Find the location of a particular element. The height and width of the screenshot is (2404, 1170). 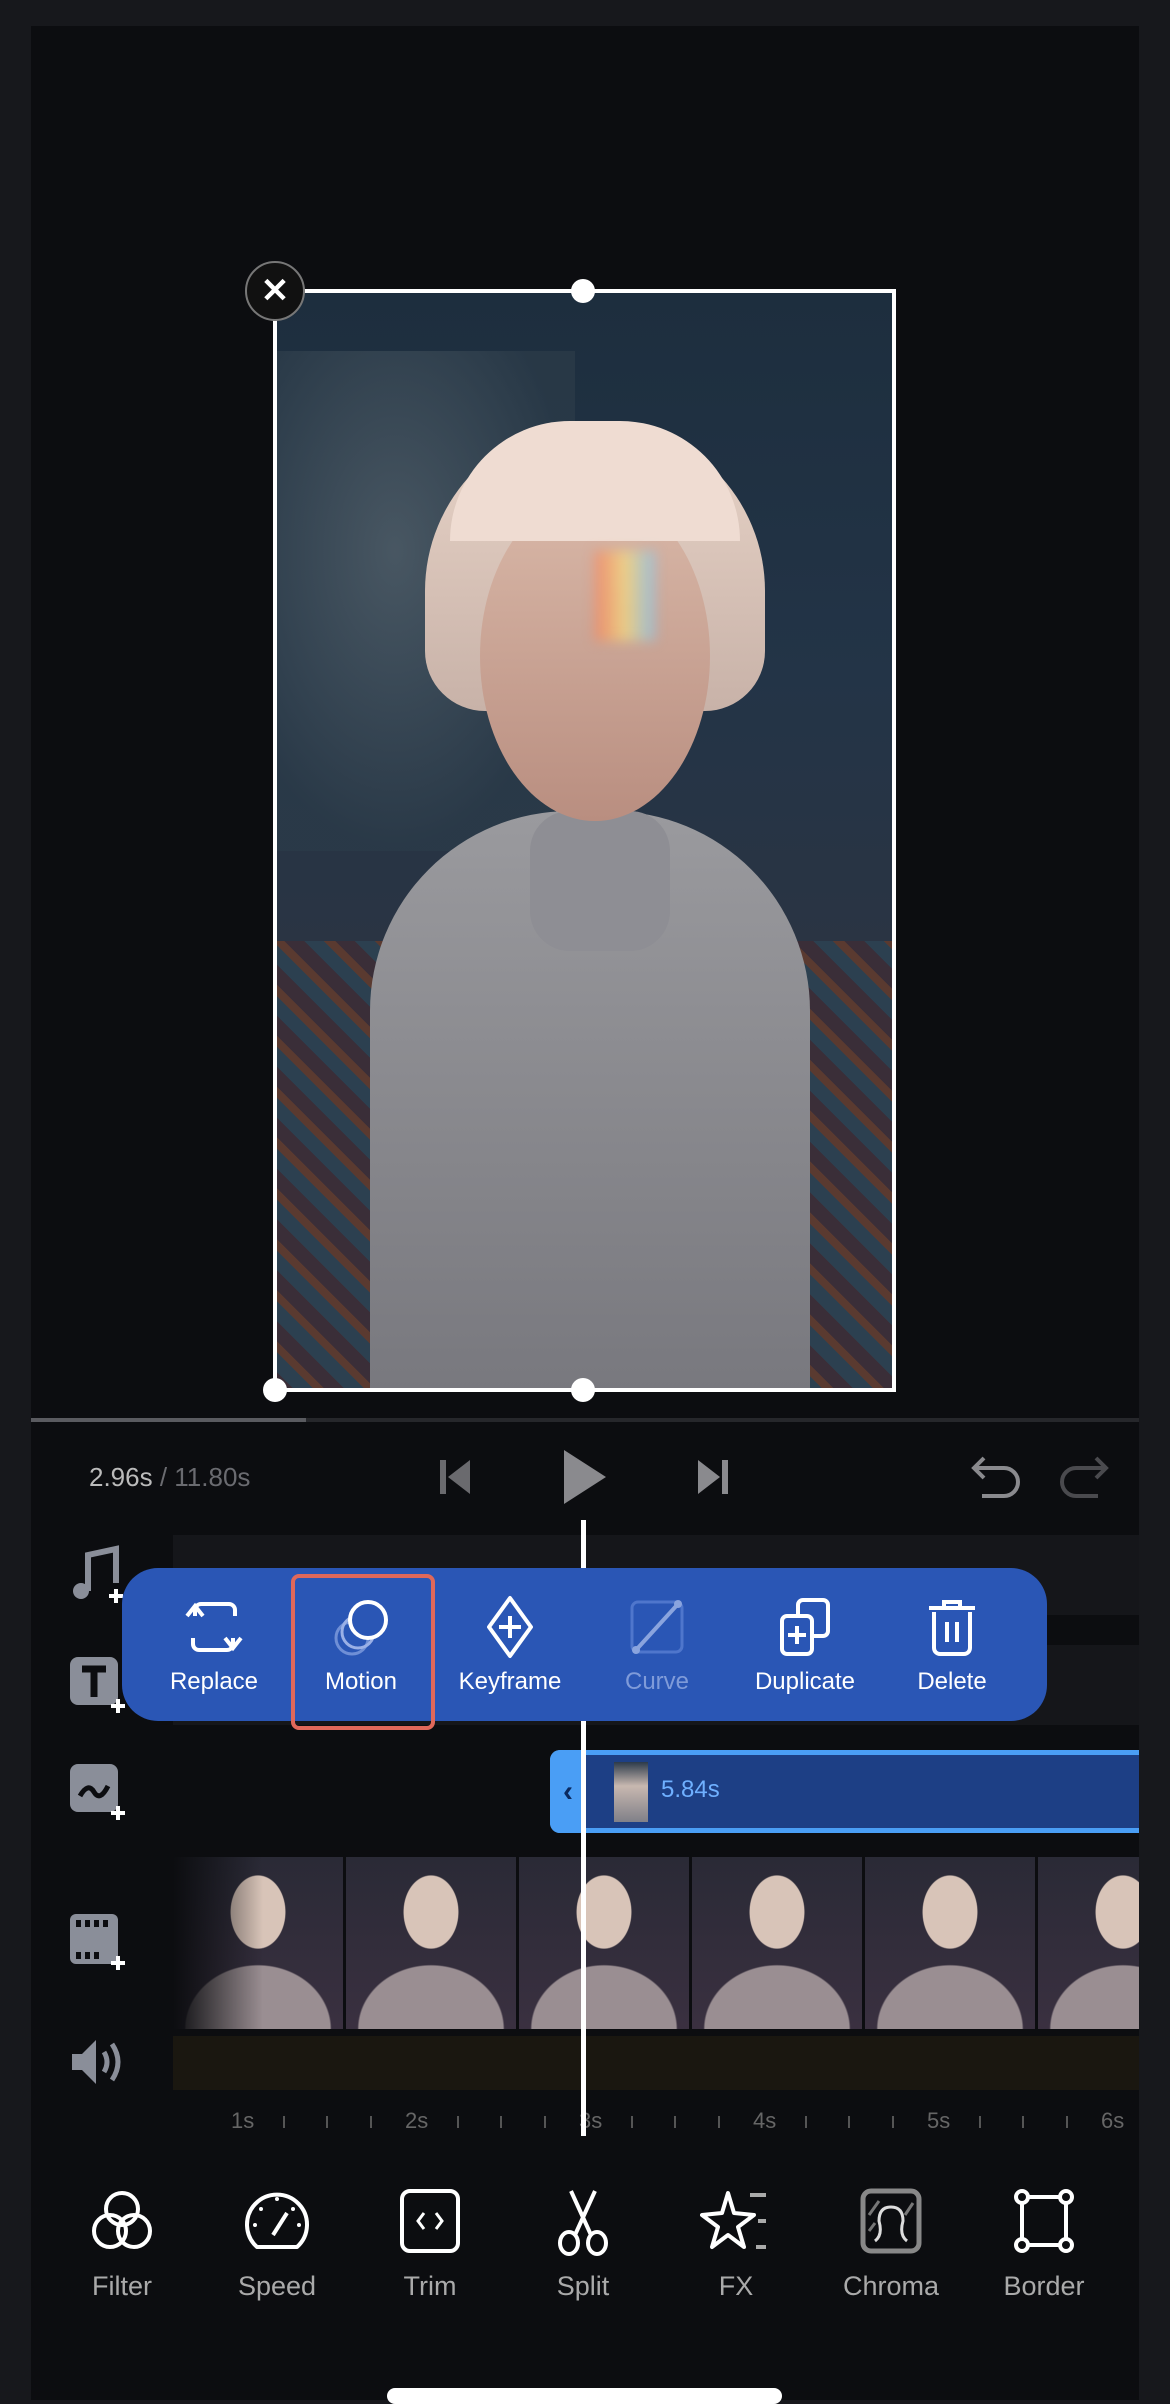

video-clip-strip is located at coordinates (656, 1943).